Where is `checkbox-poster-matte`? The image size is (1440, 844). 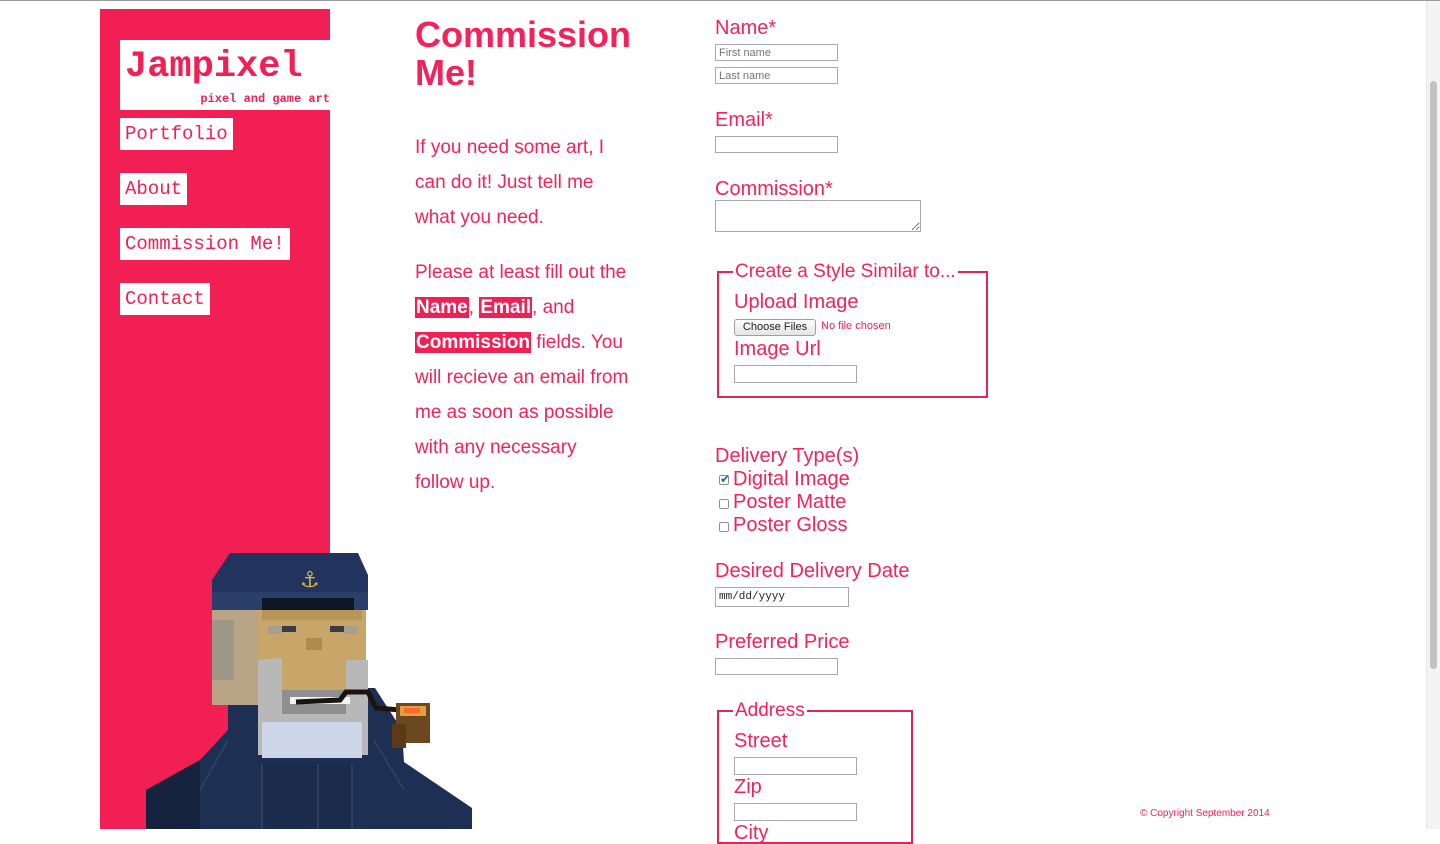
checkbox-poster-matte is located at coordinates (724, 504).